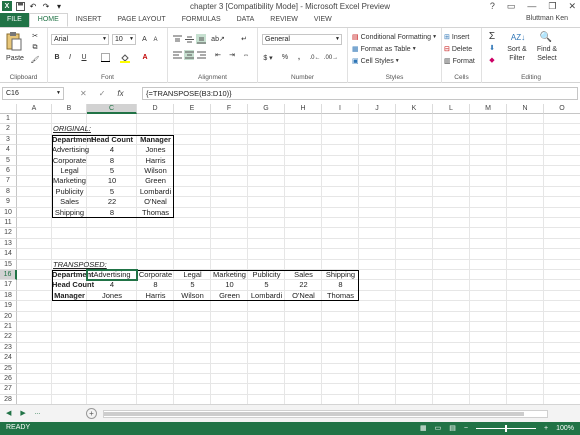 The image size is (580, 435). What do you see at coordinates (511, 6) in the screenshot?
I see `ribbon-display-button: ▭` at bounding box center [511, 6].